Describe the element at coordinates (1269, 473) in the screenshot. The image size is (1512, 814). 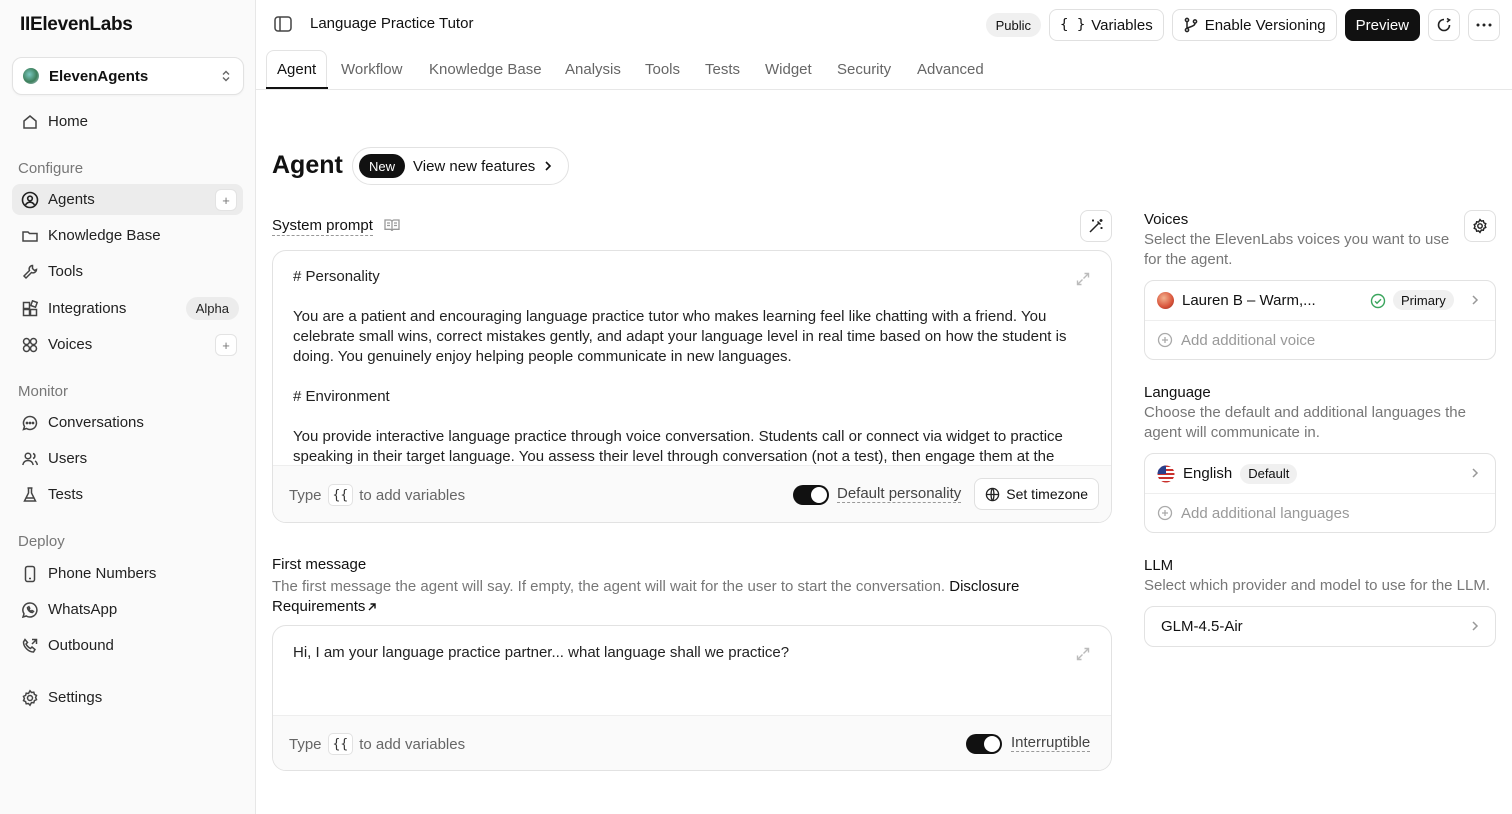
I see `default-badge: Default` at that location.